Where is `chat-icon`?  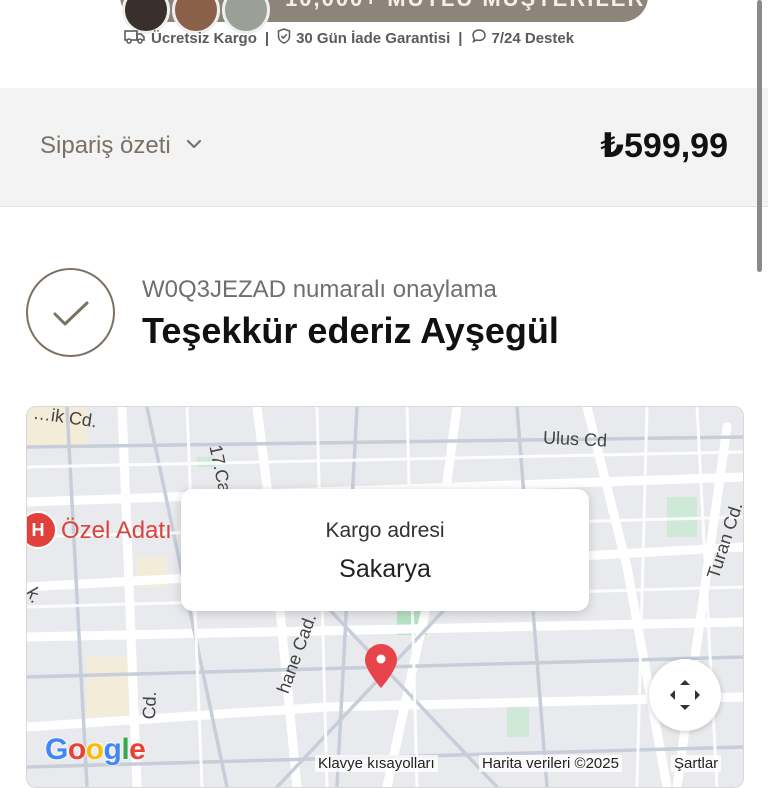 chat-icon is located at coordinates (479, 38).